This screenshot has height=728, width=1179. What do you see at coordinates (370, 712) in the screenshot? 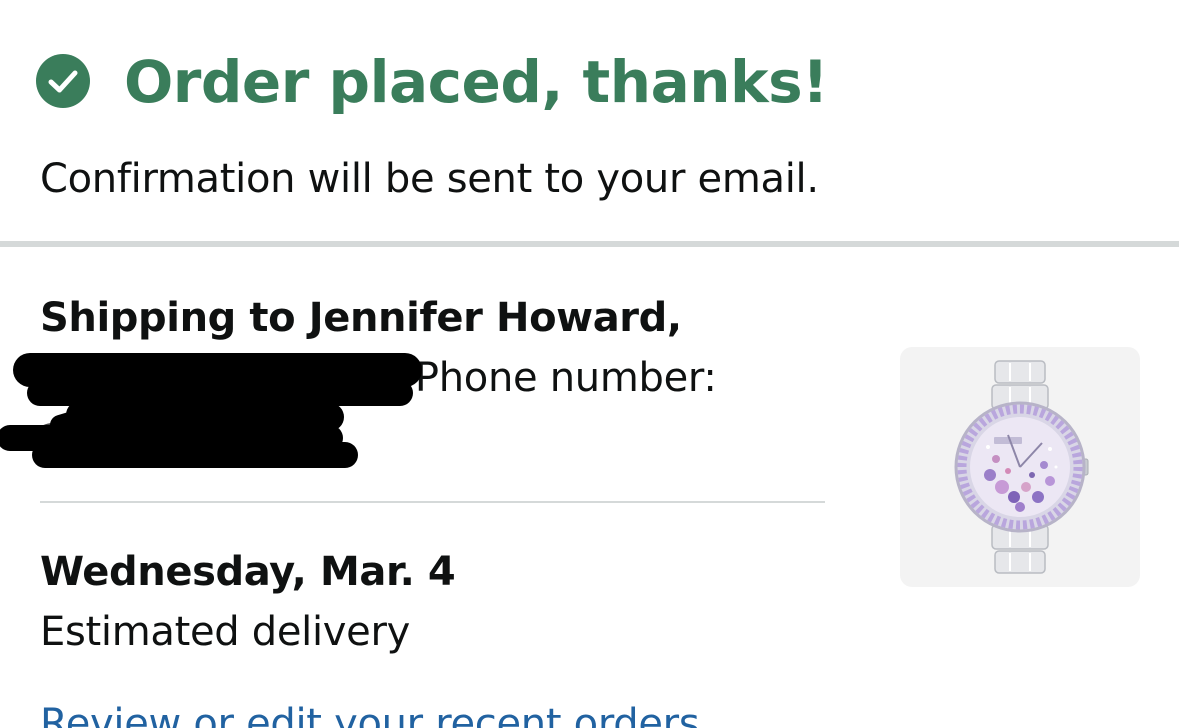
I see `review-orders-link: Review or edit your recent orders` at bounding box center [370, 712].